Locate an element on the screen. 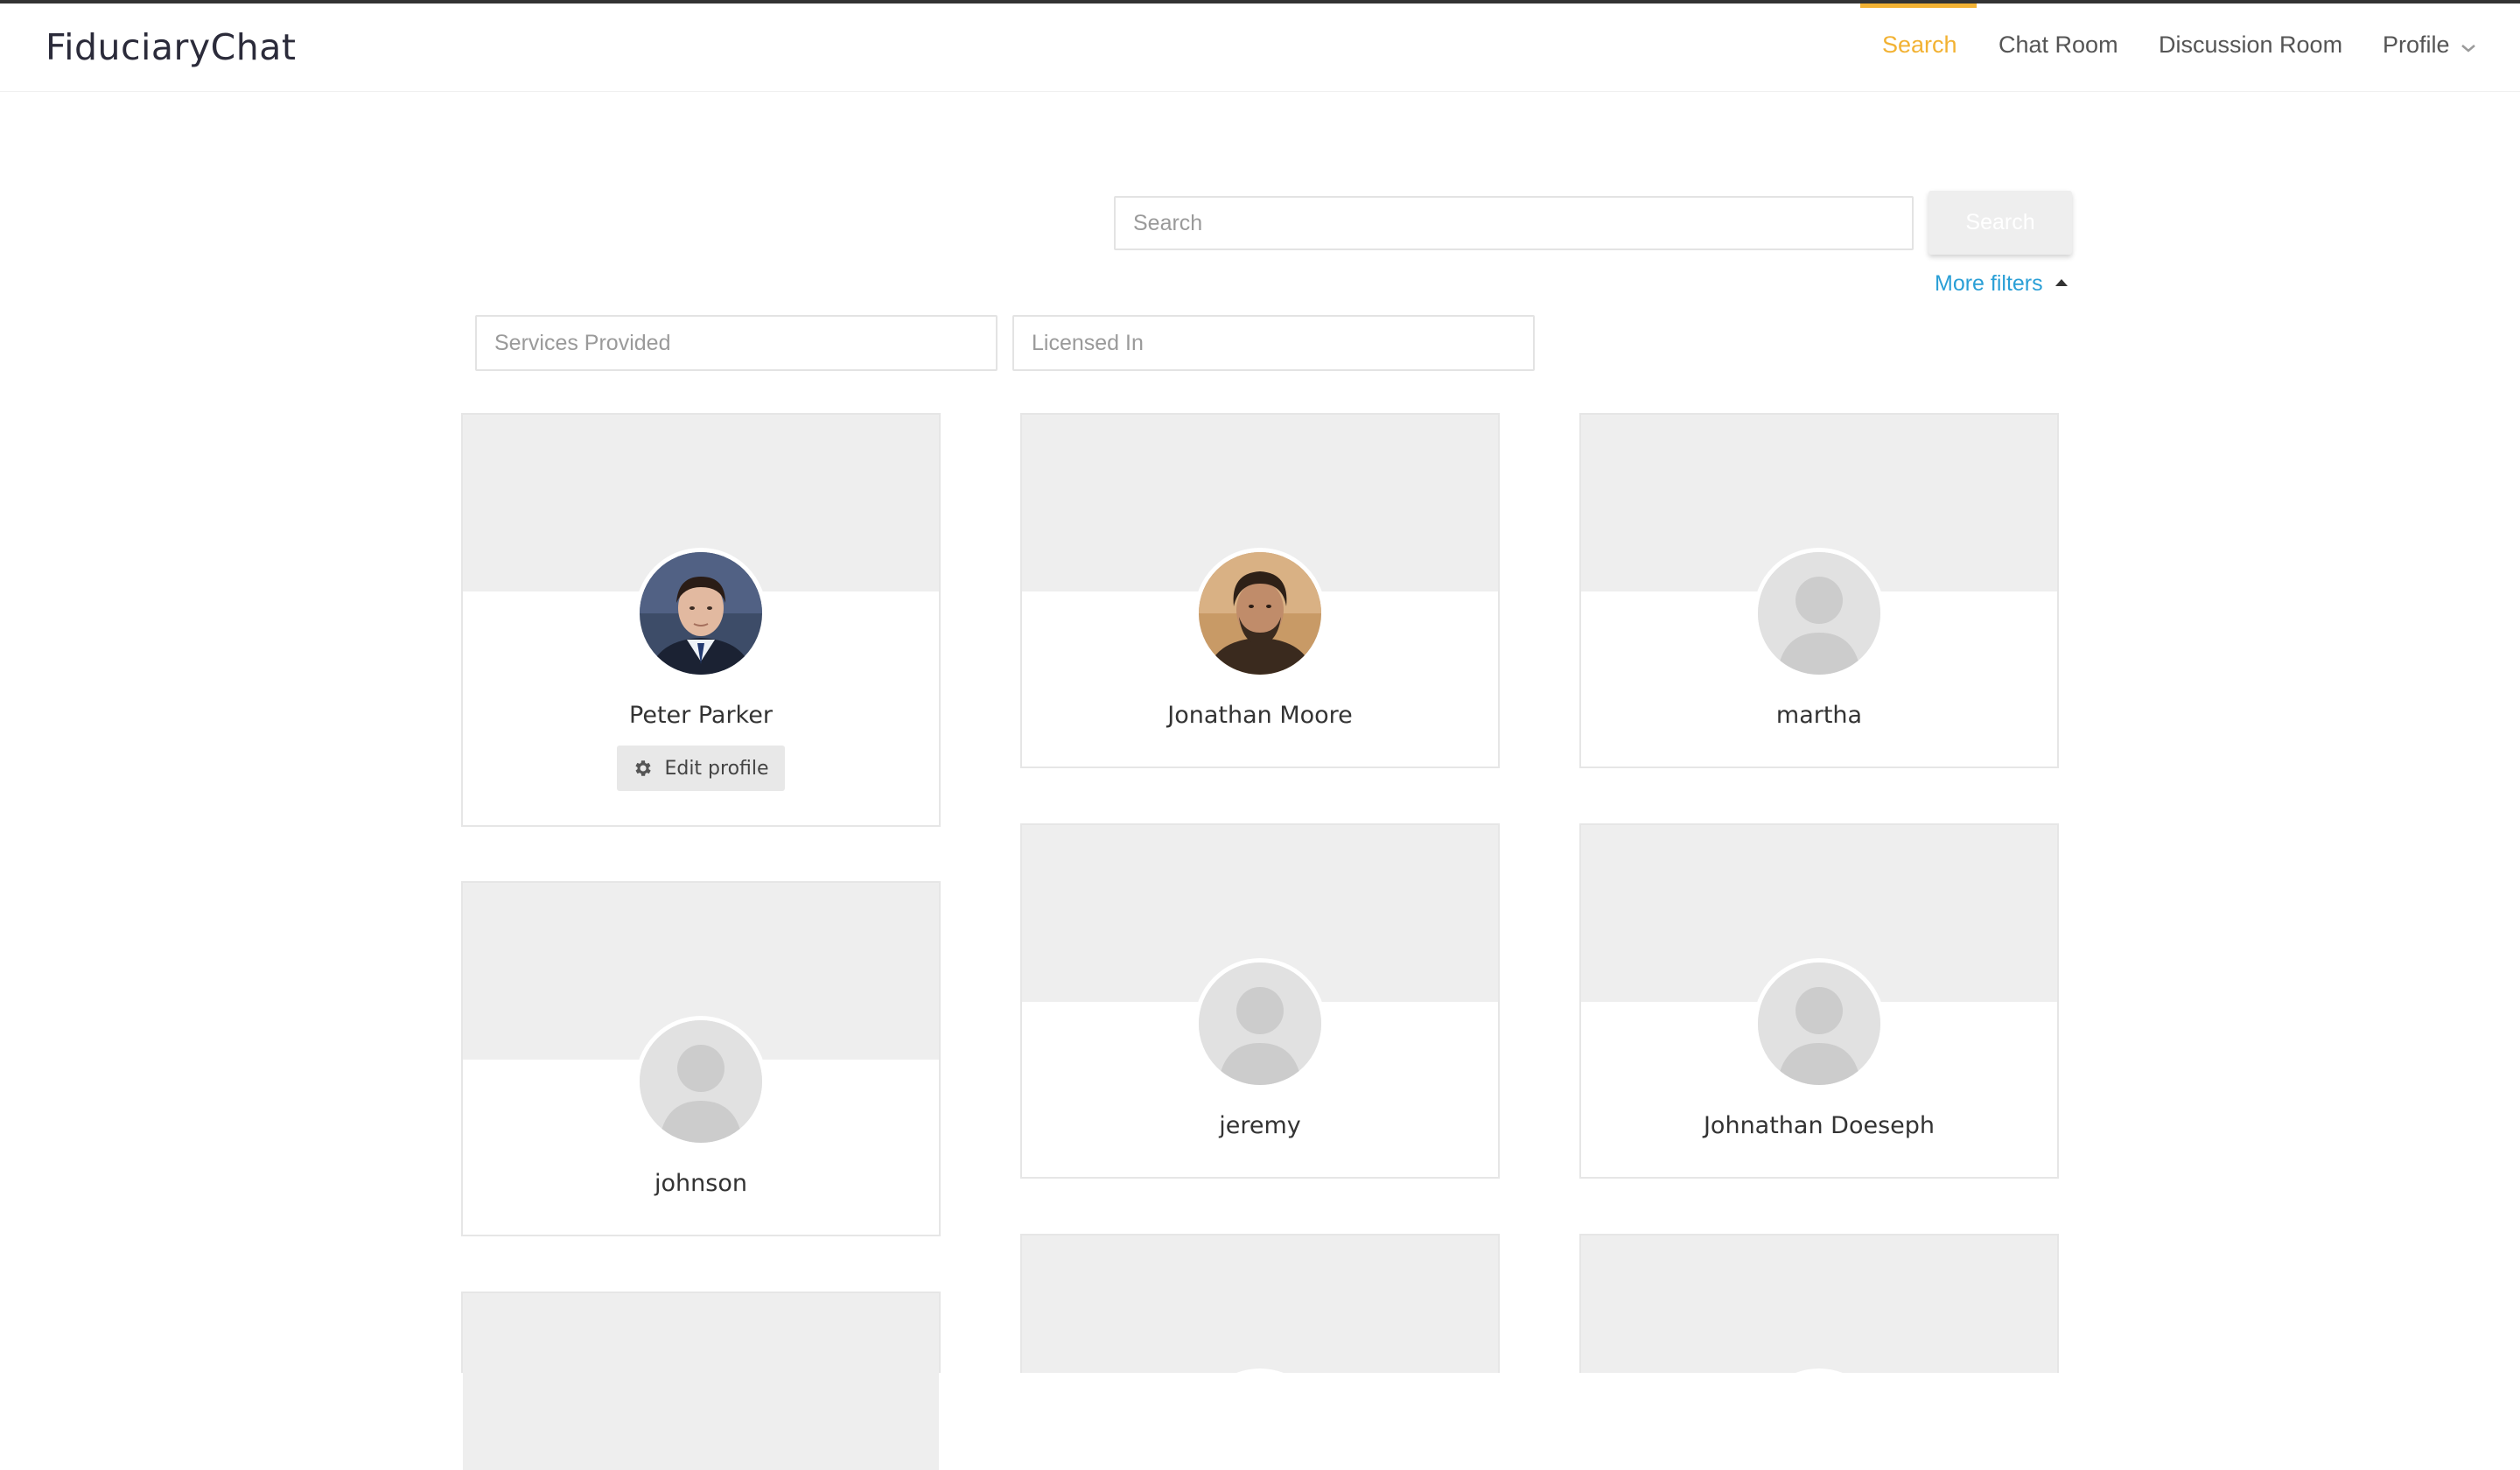 This screenshot has width=2520, height=1470. nav-active-indicator is located at coordinates (1918, 6).